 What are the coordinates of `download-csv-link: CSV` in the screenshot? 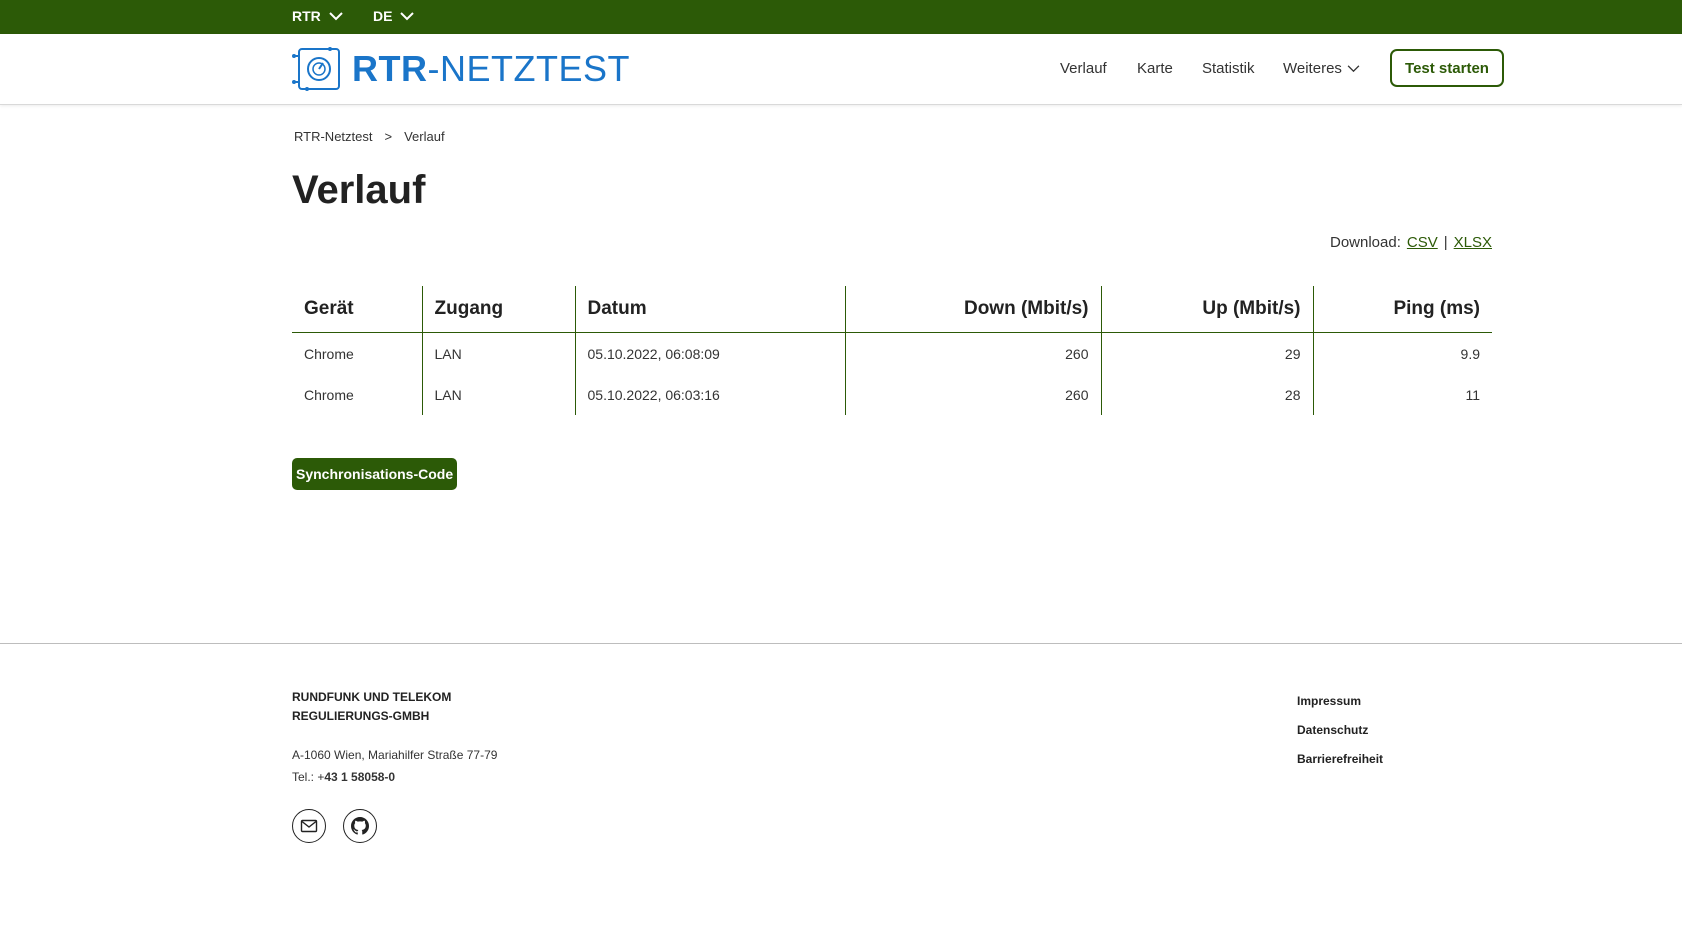 It's located at (1422, 242).